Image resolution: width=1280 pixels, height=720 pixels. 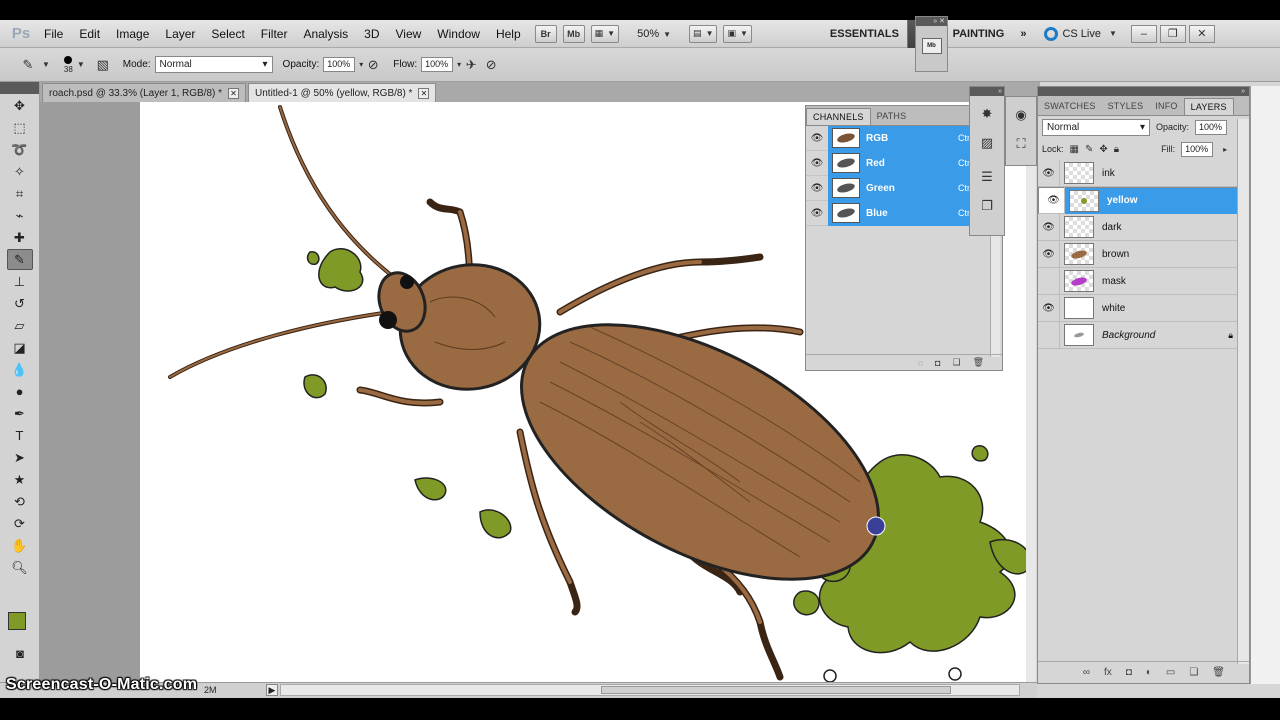 What do you see at coordinates (20, 193) in the screenshot?
I see `crop-tool-icon: ⌗` at bounding box center [20, 193].